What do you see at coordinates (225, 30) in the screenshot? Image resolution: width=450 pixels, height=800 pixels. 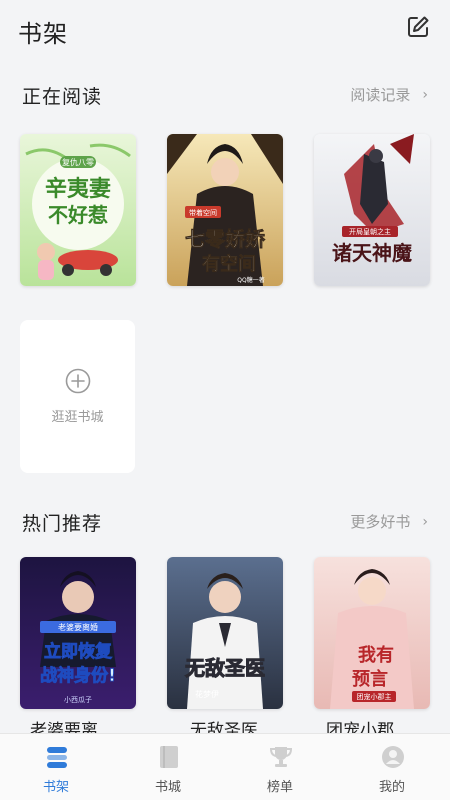 I see `header: 书架` at bounding box center [225, 30].